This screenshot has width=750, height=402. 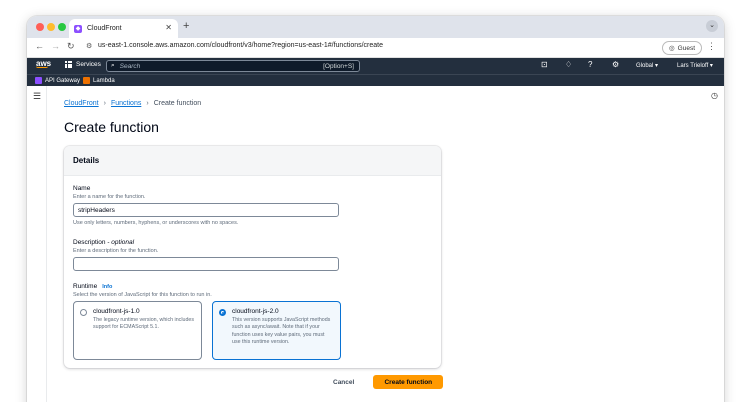 I want to click on cloudfront-favicon-icon: ◆, so click(x=78, y=28).